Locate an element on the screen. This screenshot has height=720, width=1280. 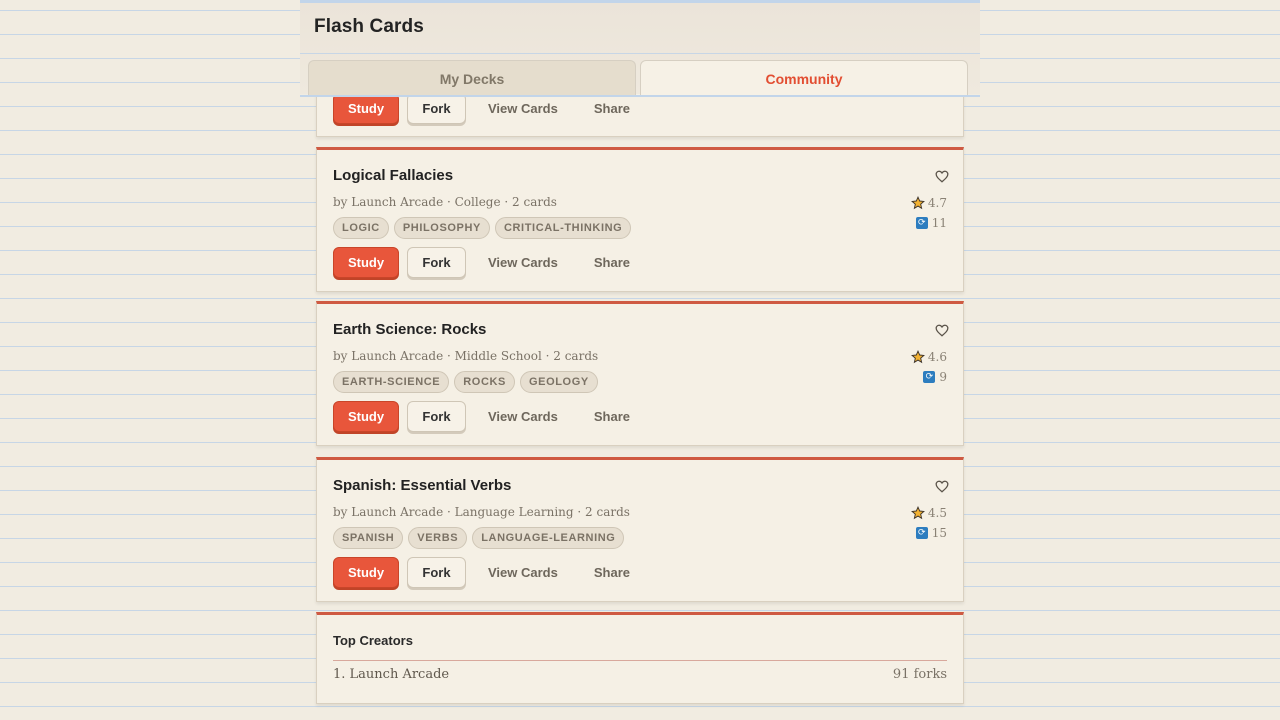
deck-fork-count: ⟳ 9 is located at coordinates (935, 377).